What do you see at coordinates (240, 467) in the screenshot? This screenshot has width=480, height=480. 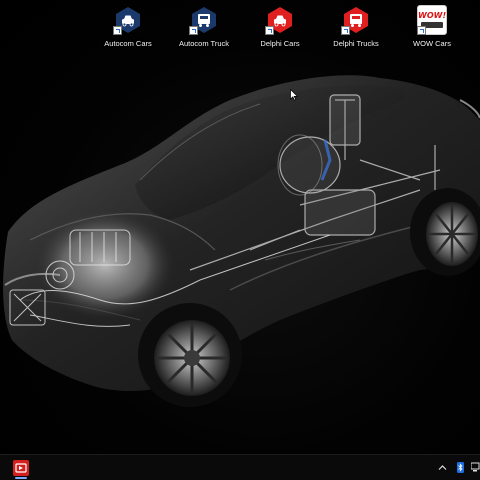 I see `taskbar` at bounding box center [240, 467].